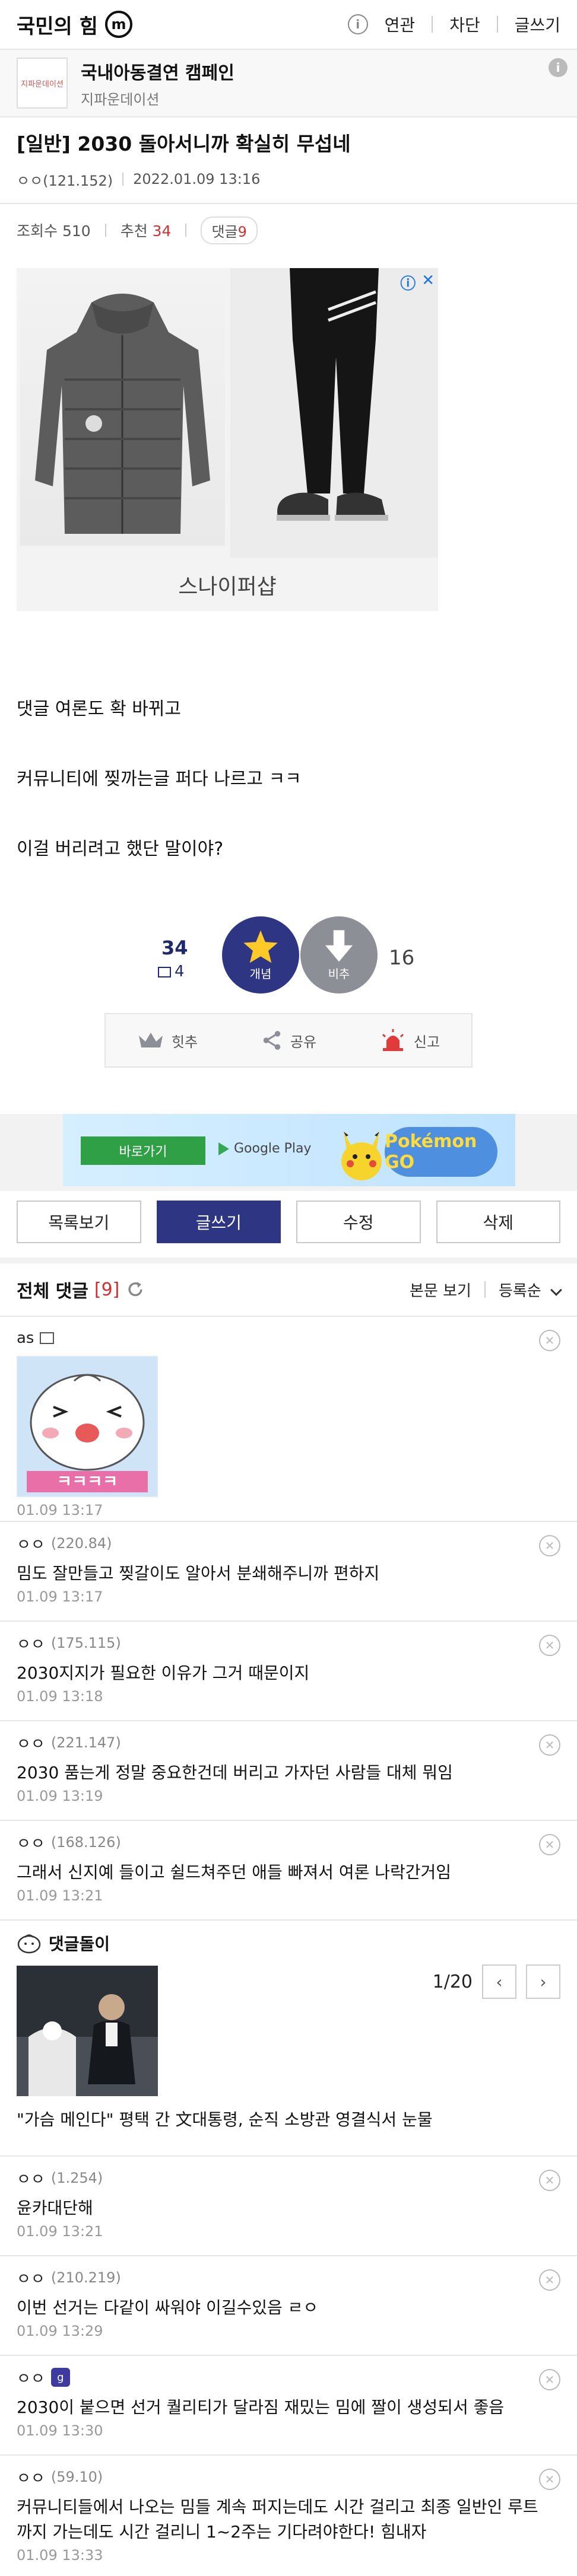  I want to click on reply-count-badge: 댓글9, so click(230, 230).